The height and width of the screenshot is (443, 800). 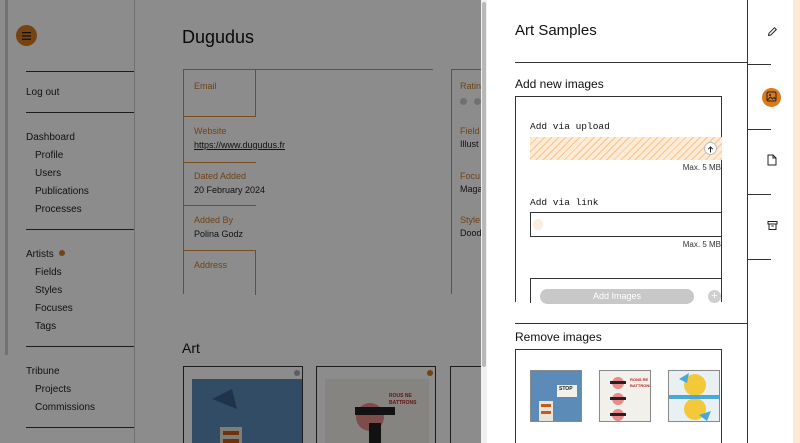 I want to click on remove-images-panel: STOP RONS RE BATTRONS, so click(x=618, y=396).